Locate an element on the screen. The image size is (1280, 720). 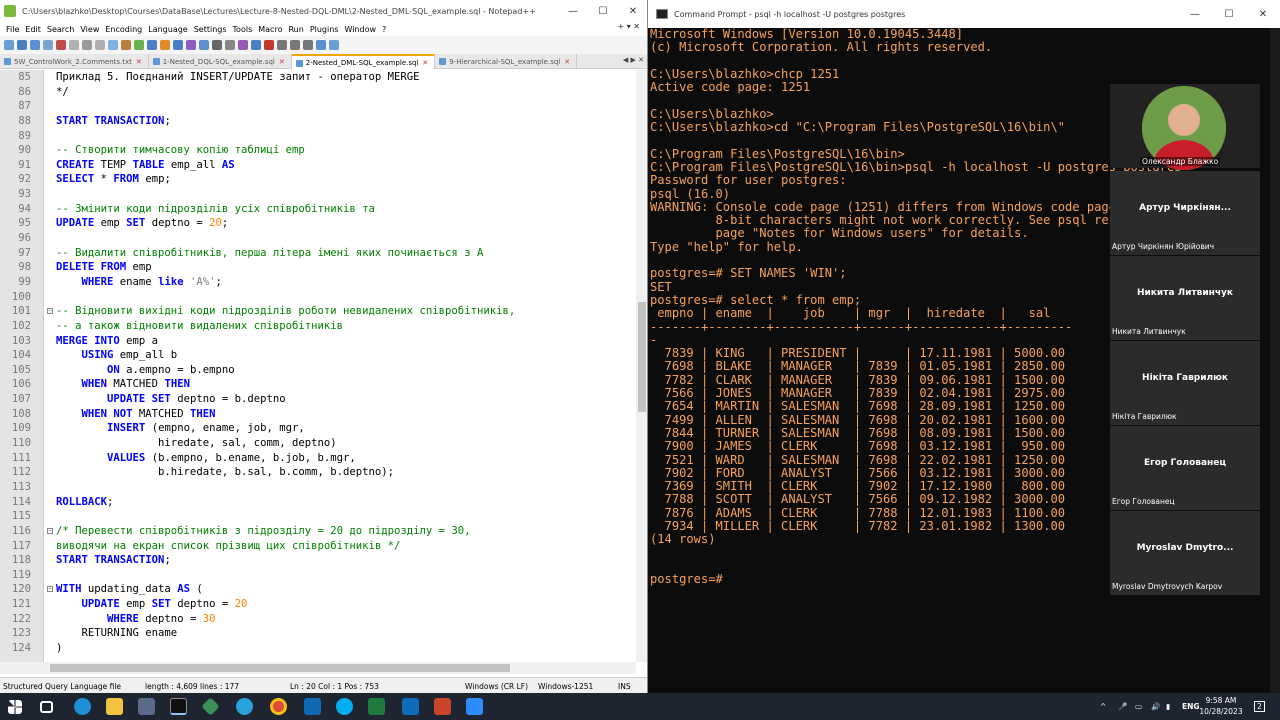
editor-horizontal-scrollbar is located at coordinates (318, 668).